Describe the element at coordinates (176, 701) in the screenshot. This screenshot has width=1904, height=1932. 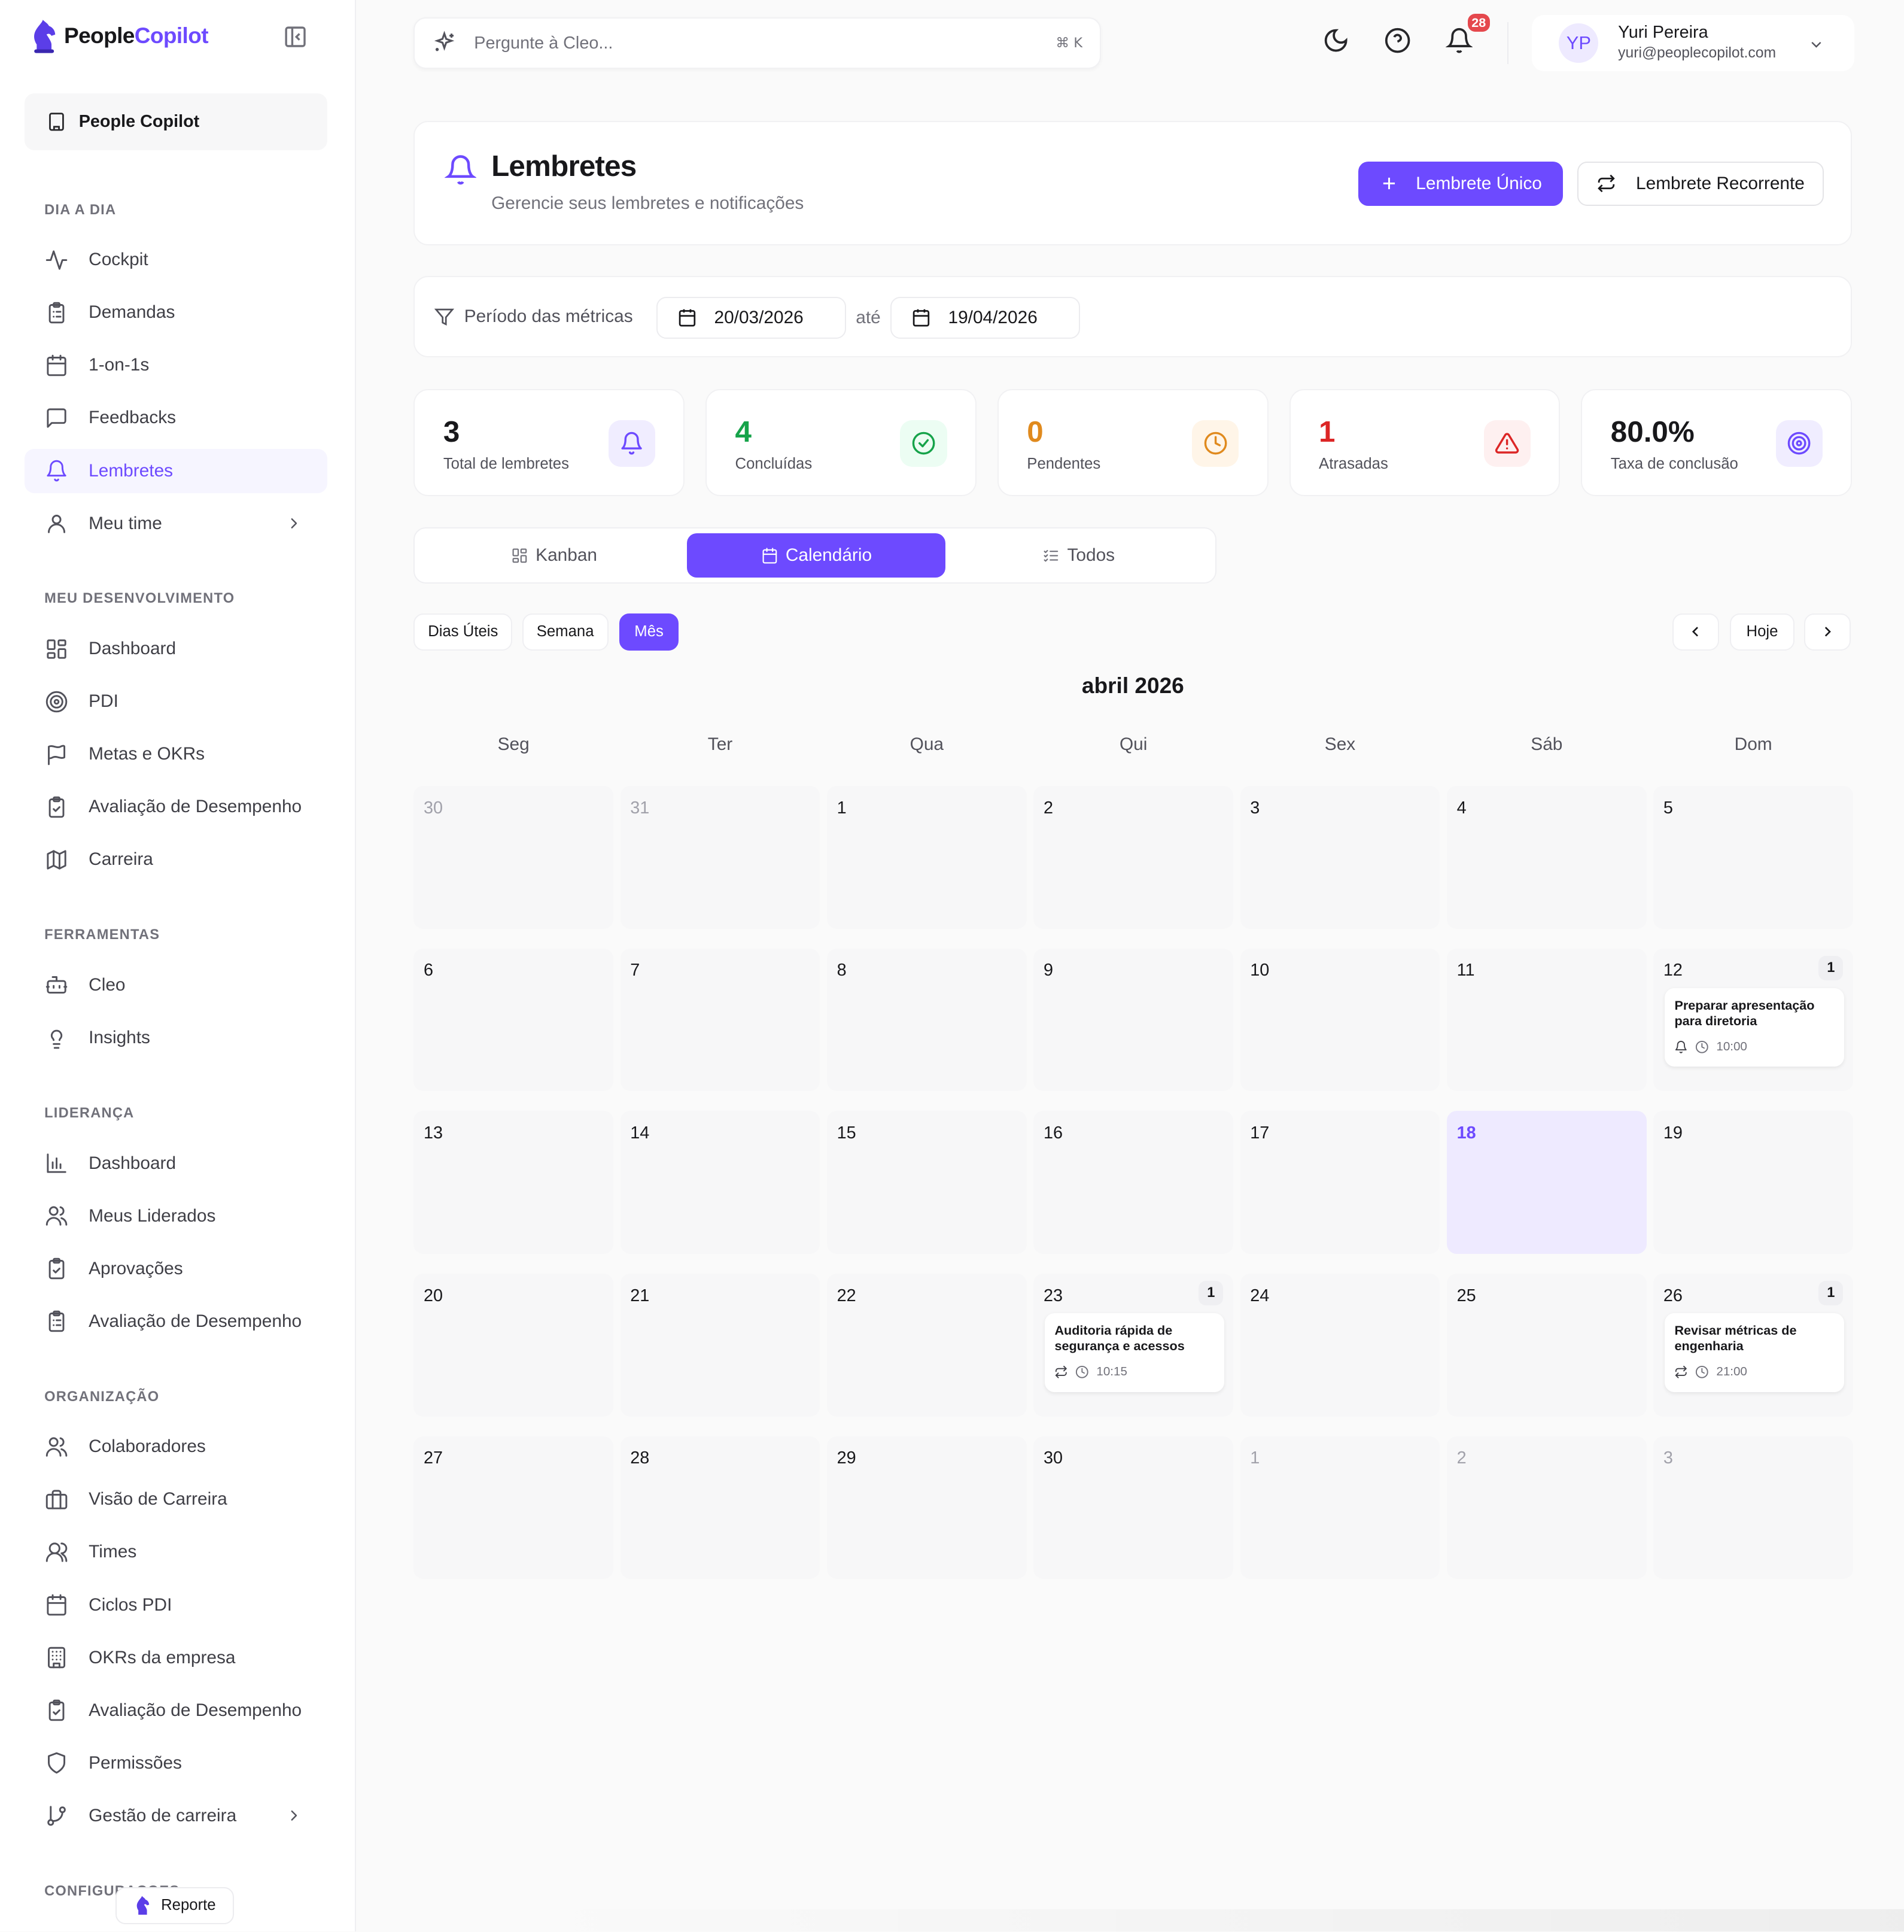
I see `sidebar-item-pdi: PDI` at that location.